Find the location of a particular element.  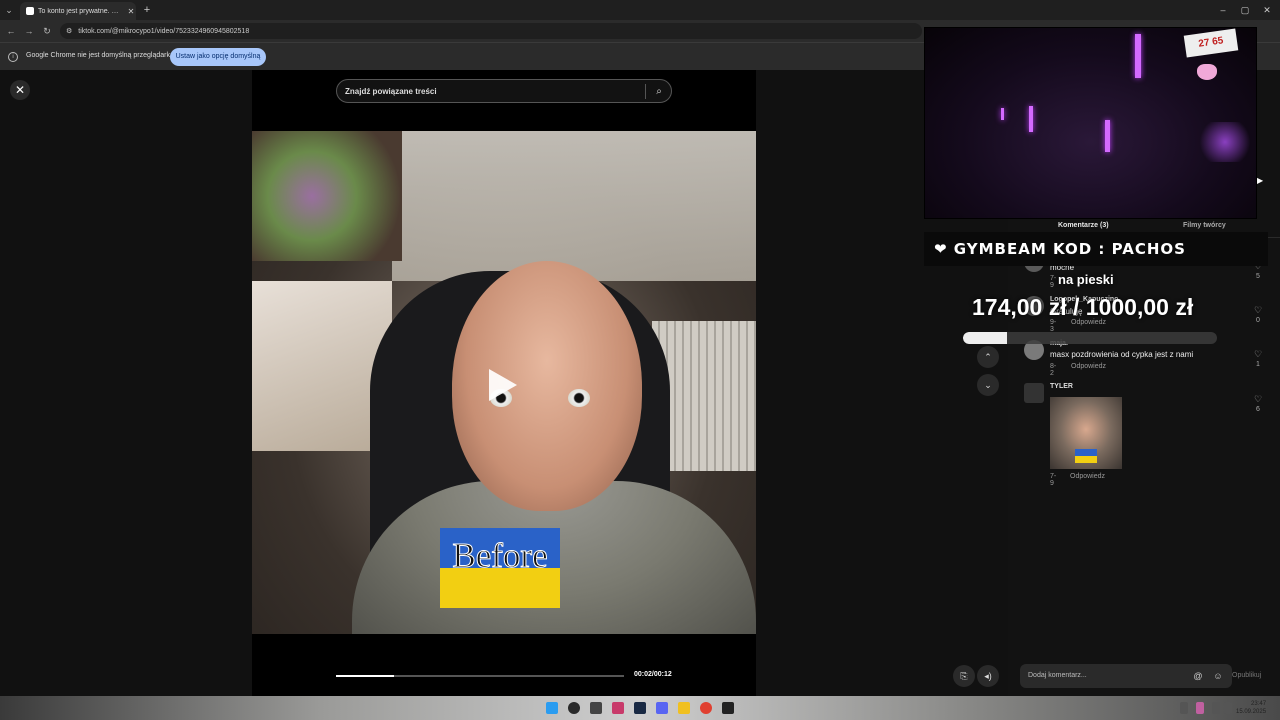

next-video-button: ⌄ is located at coordinates (988, 385).